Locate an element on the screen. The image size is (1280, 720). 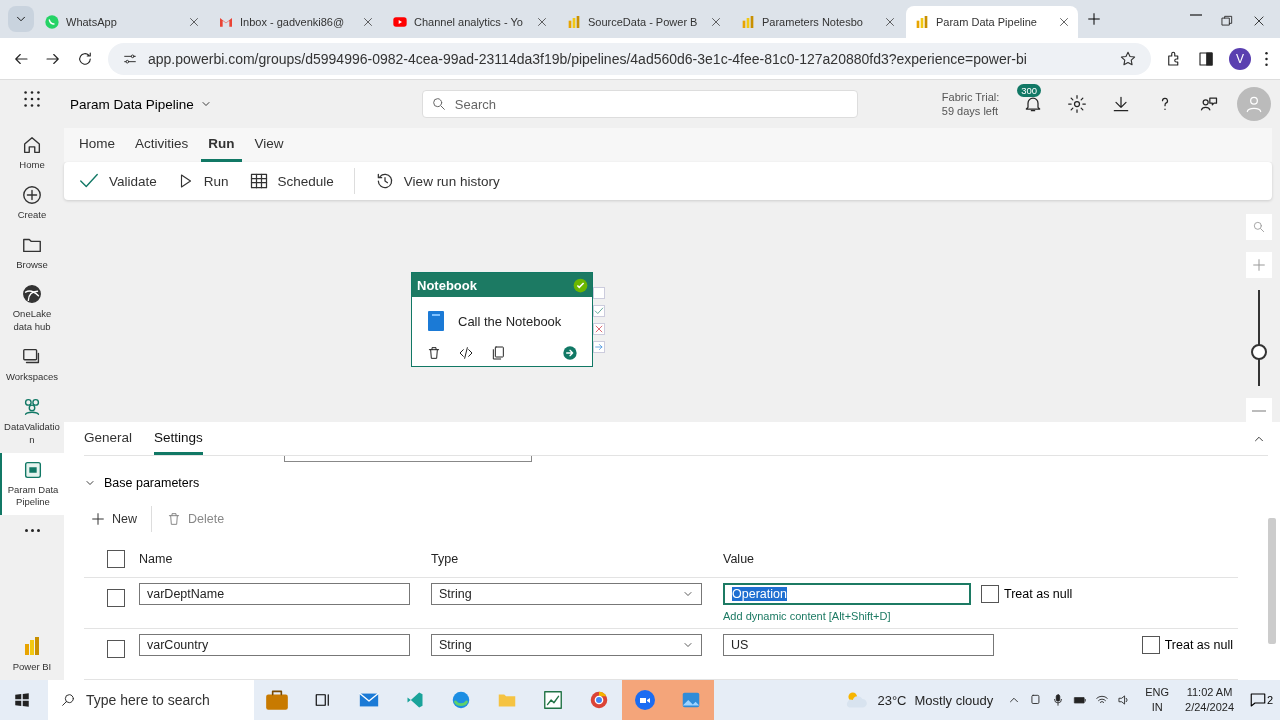
failure-port is located at coordinates (599, 329).